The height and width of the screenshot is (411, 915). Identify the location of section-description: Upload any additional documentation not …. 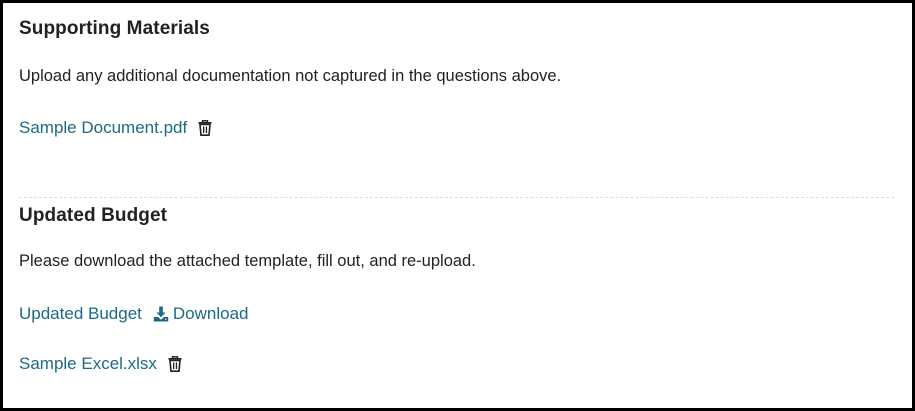
(290, 76).